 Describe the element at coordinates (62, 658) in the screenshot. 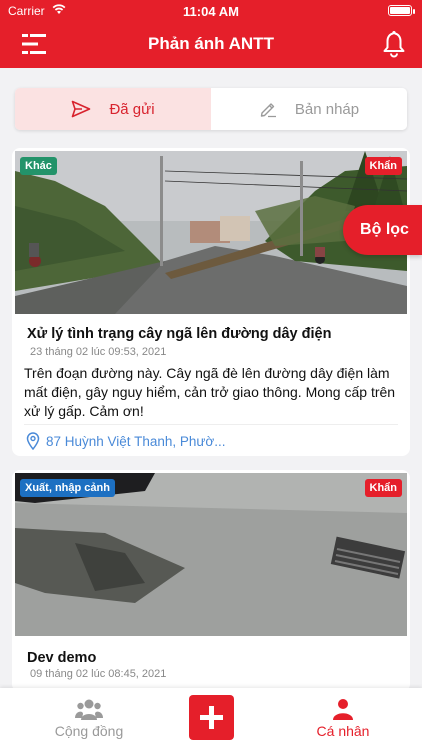

I see `report-title: Dev demo` at that location.